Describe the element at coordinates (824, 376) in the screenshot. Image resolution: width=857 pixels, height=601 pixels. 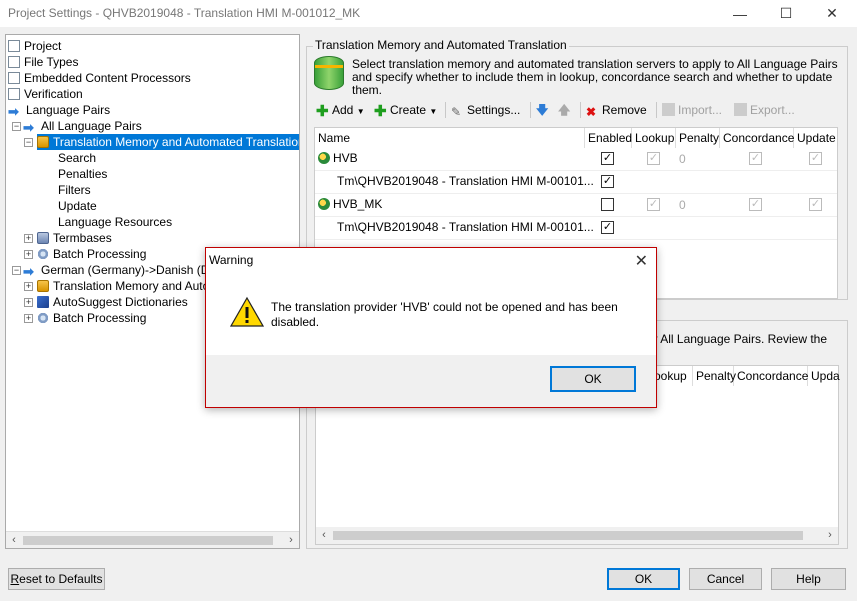
I see `column-header-update: Upda` at that location.